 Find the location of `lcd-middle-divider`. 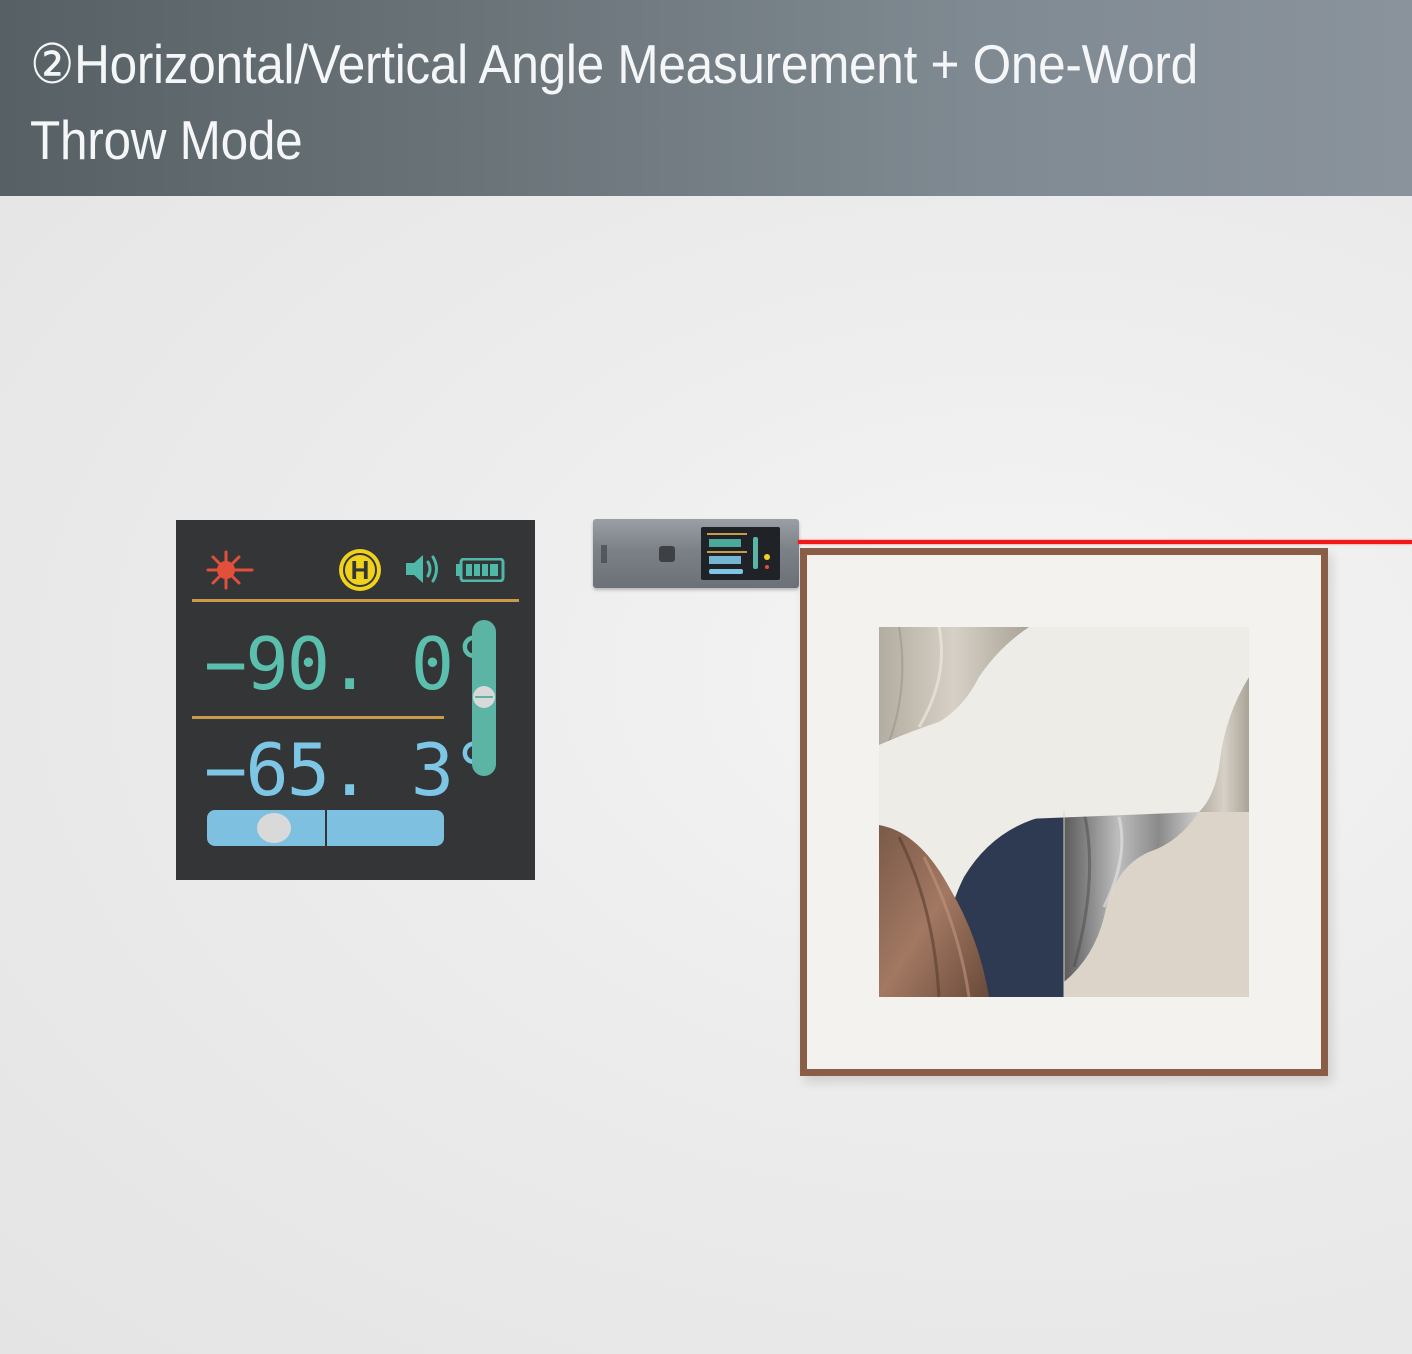

lcd-middle-divider is located at coordinates (318, 717).